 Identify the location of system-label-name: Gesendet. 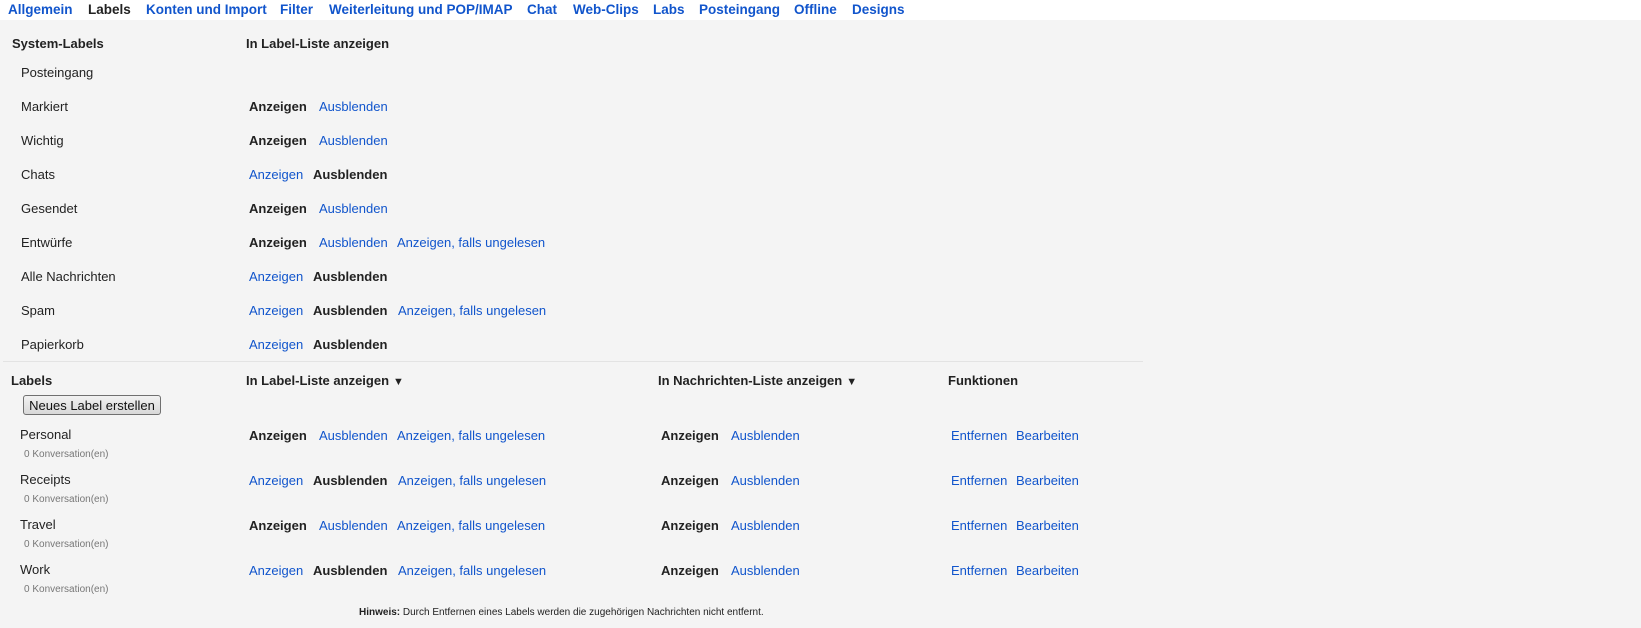
(49, 208).